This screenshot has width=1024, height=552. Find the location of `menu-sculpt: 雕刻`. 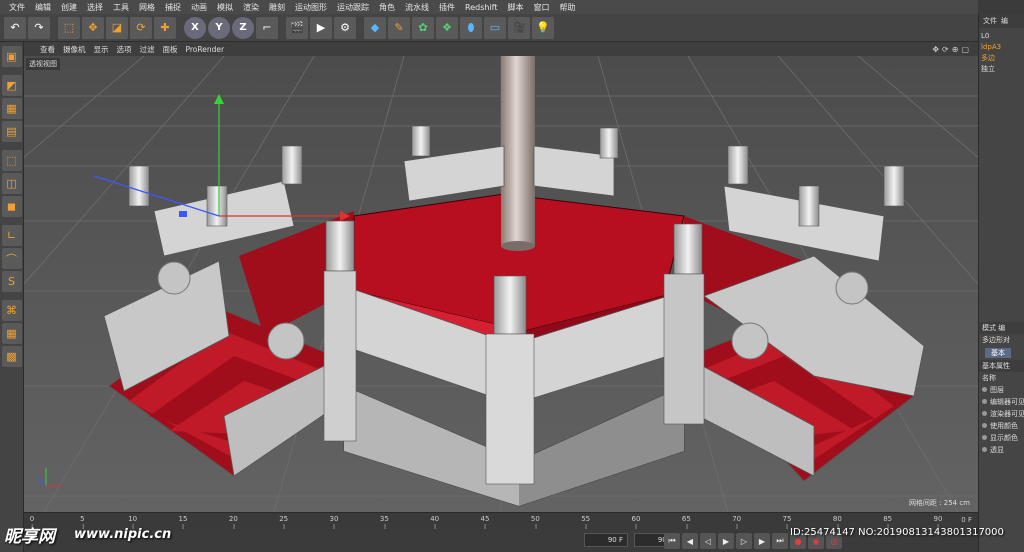

menu-sculpt: 雕刻 is located at coordinates (277, 7).